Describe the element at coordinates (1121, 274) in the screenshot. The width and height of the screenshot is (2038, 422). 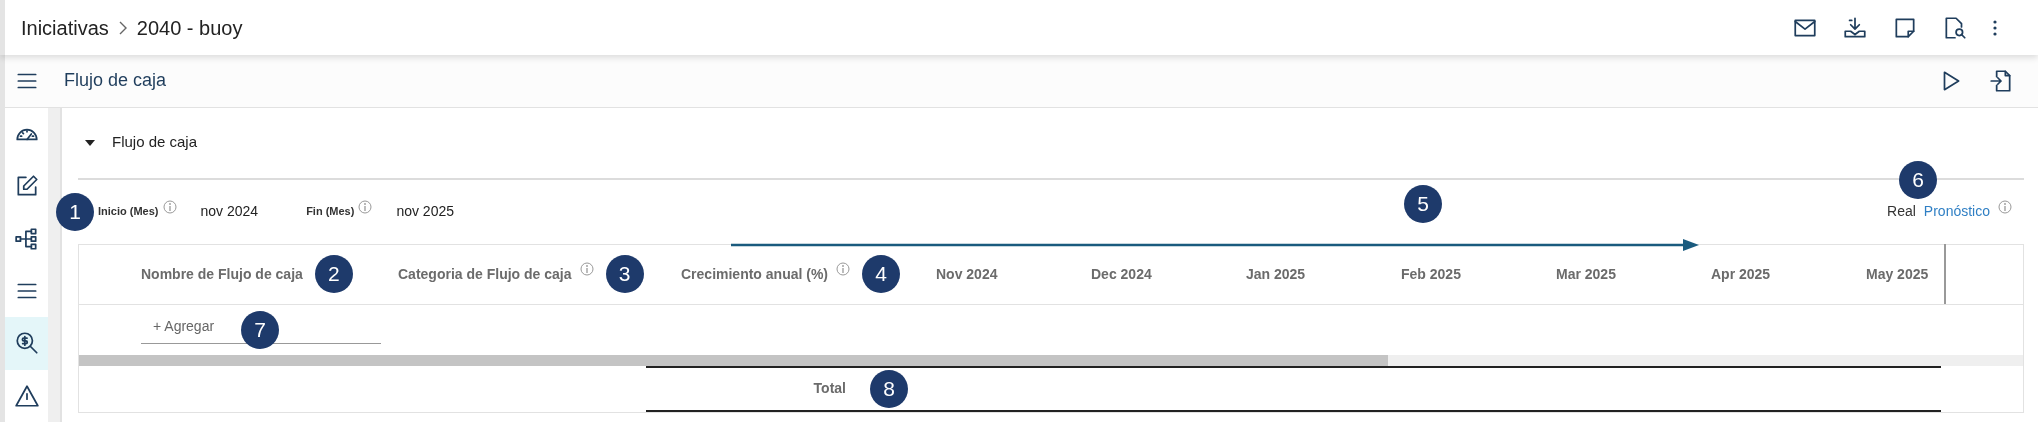
I see `column-header: Dec 2024` at that location.